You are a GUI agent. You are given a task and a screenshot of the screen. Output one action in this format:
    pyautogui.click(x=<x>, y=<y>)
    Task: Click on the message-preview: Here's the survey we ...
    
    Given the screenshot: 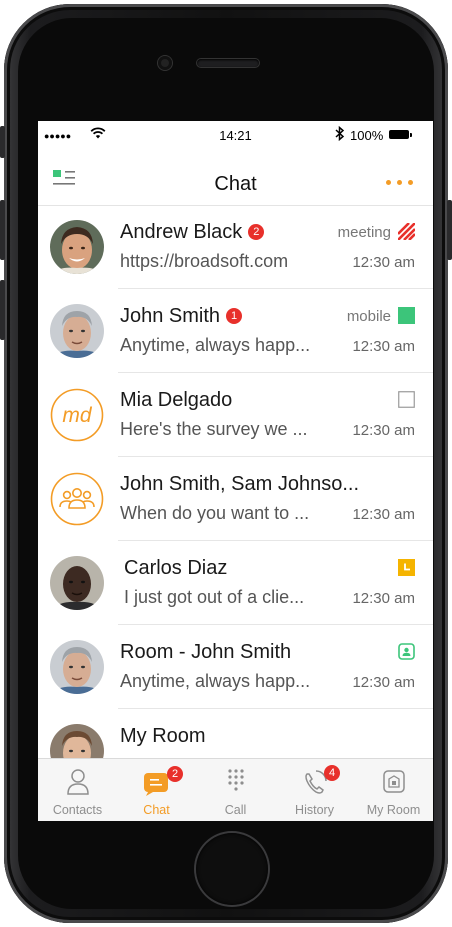 What is the action you would take?
    pyautogui.click(x=214, y=429)
    